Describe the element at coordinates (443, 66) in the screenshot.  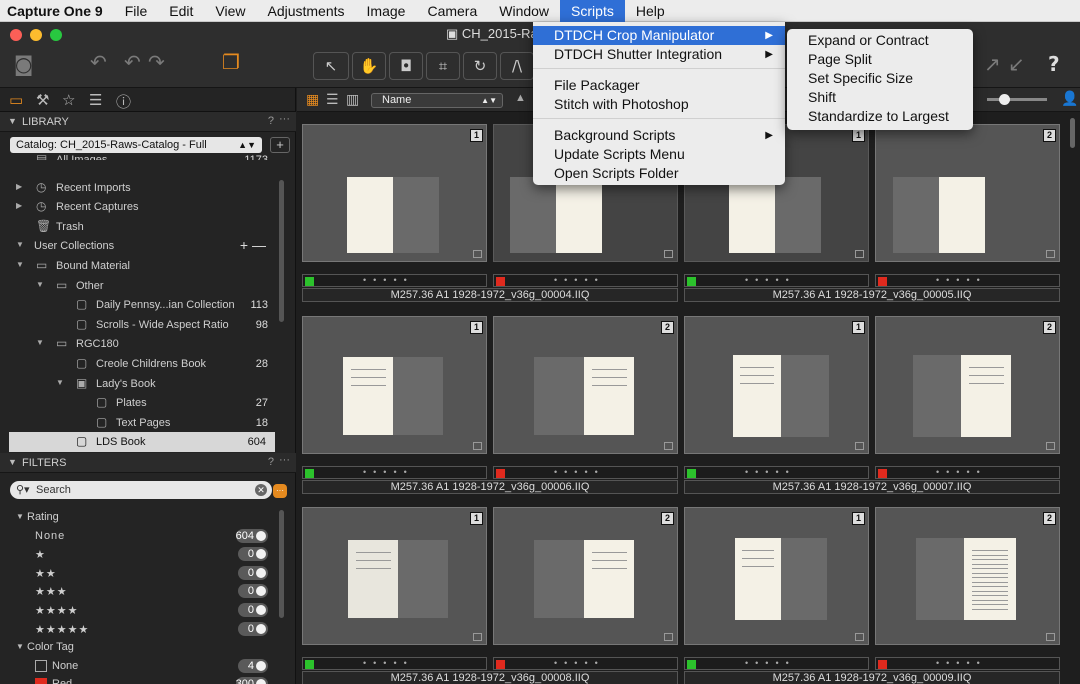
I see `crop-tool-button: ⌗` at that location.